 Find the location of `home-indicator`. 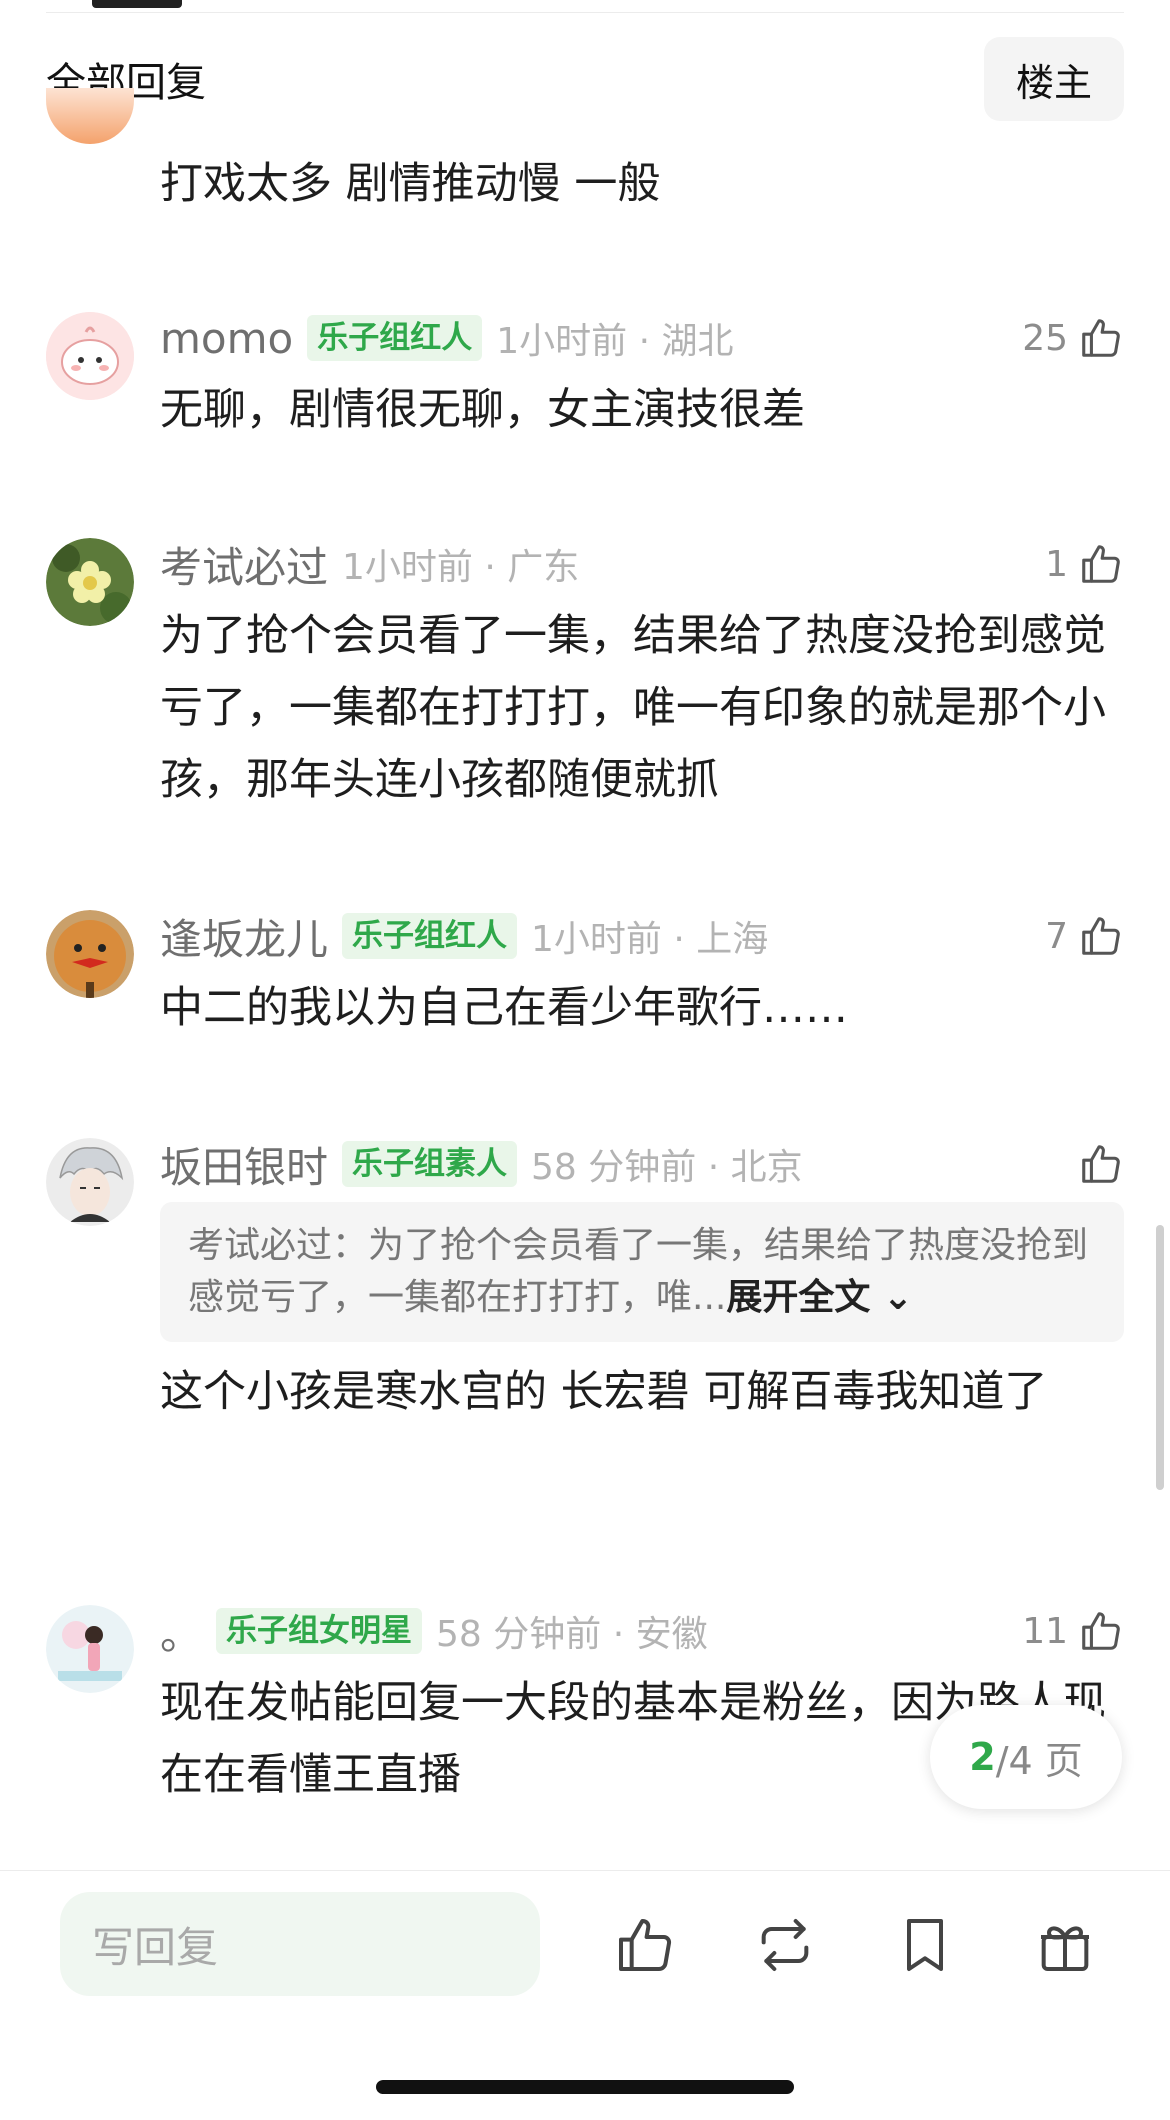

home-indicator is located at coordinates (585, 2087).